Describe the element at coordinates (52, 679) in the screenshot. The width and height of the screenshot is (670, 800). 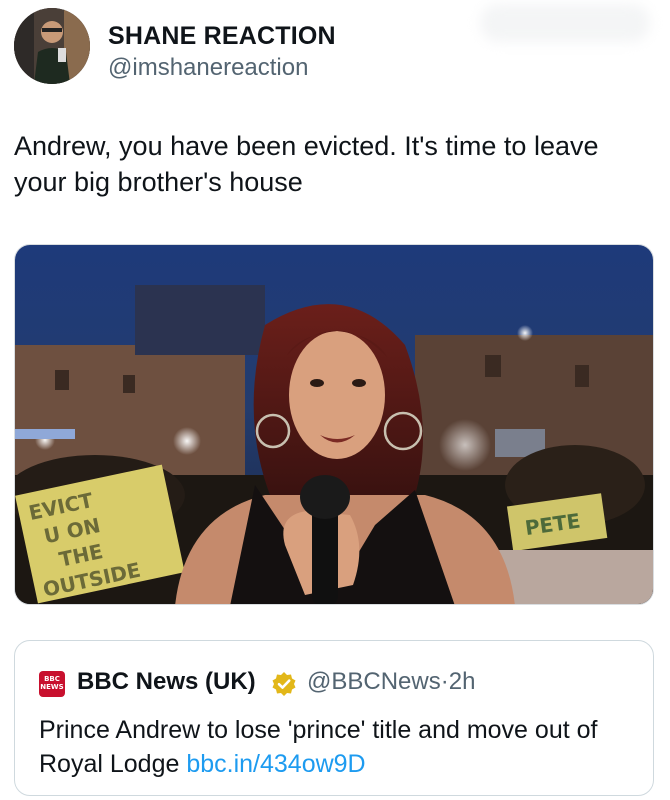
I see `bbc-logo-line-1: BBC` at that location.